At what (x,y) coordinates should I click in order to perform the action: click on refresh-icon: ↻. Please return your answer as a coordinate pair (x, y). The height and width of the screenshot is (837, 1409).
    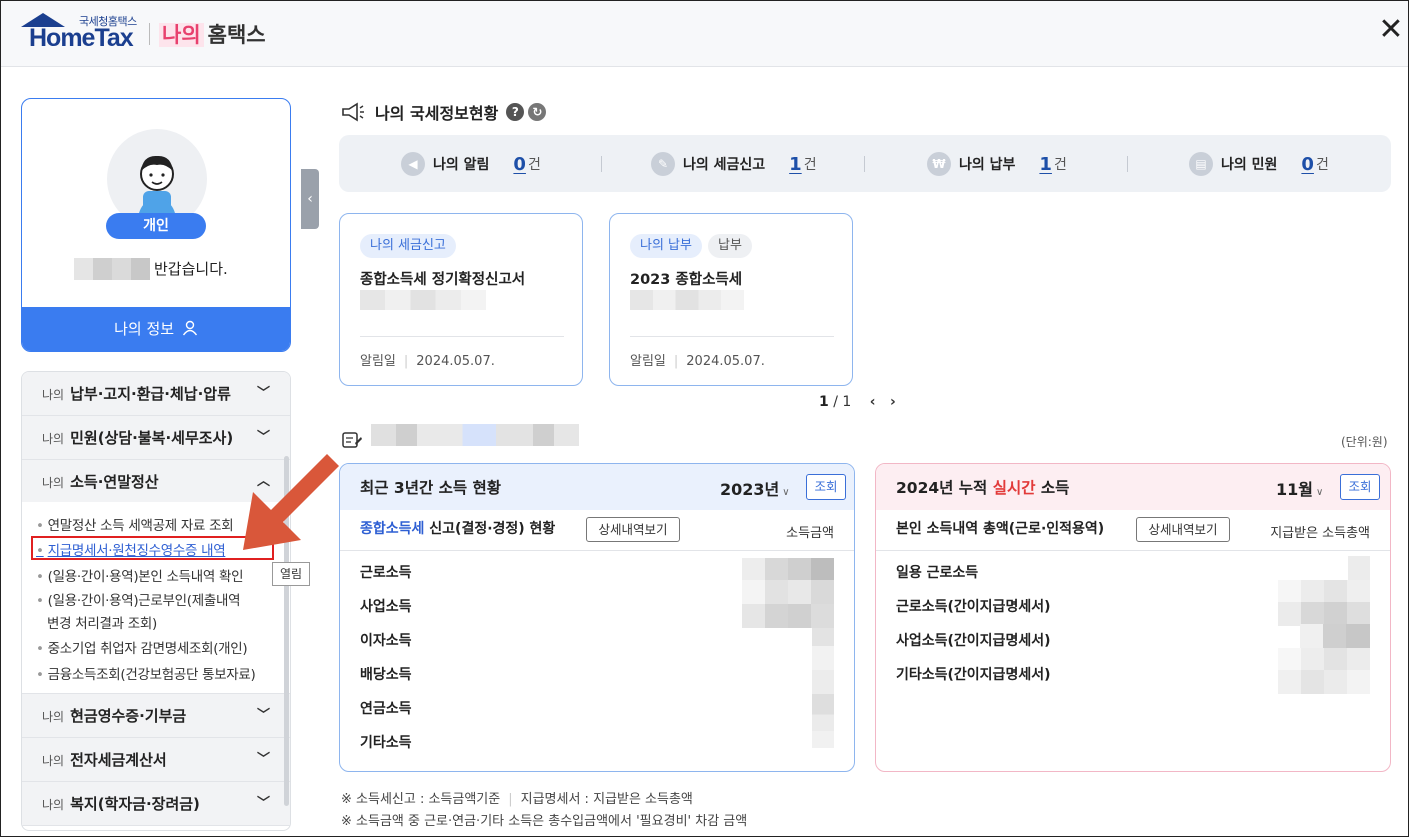
    Looking at the image, I should click on (537, 112).